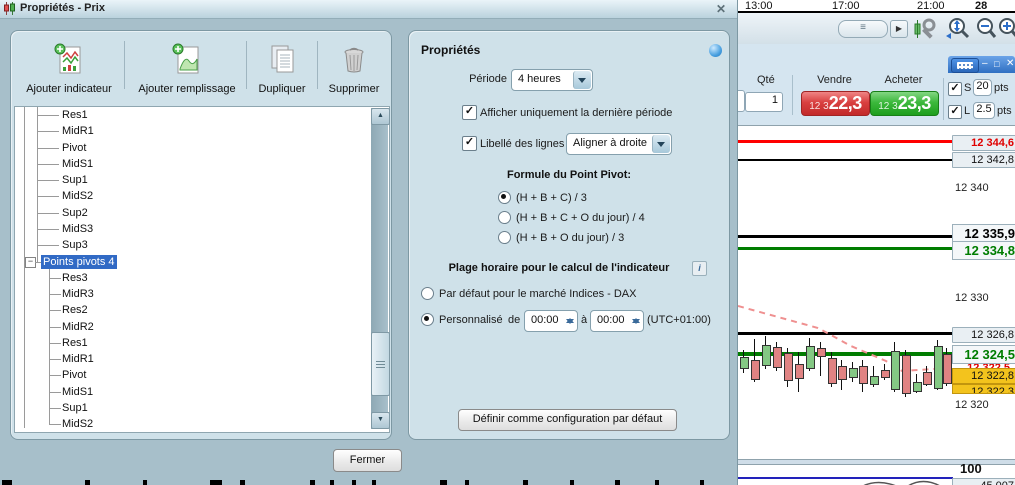  What do you see at coordinates (427, 293) in the screenshot?
I see `default-market-radio` at bounding box center [427, 293].